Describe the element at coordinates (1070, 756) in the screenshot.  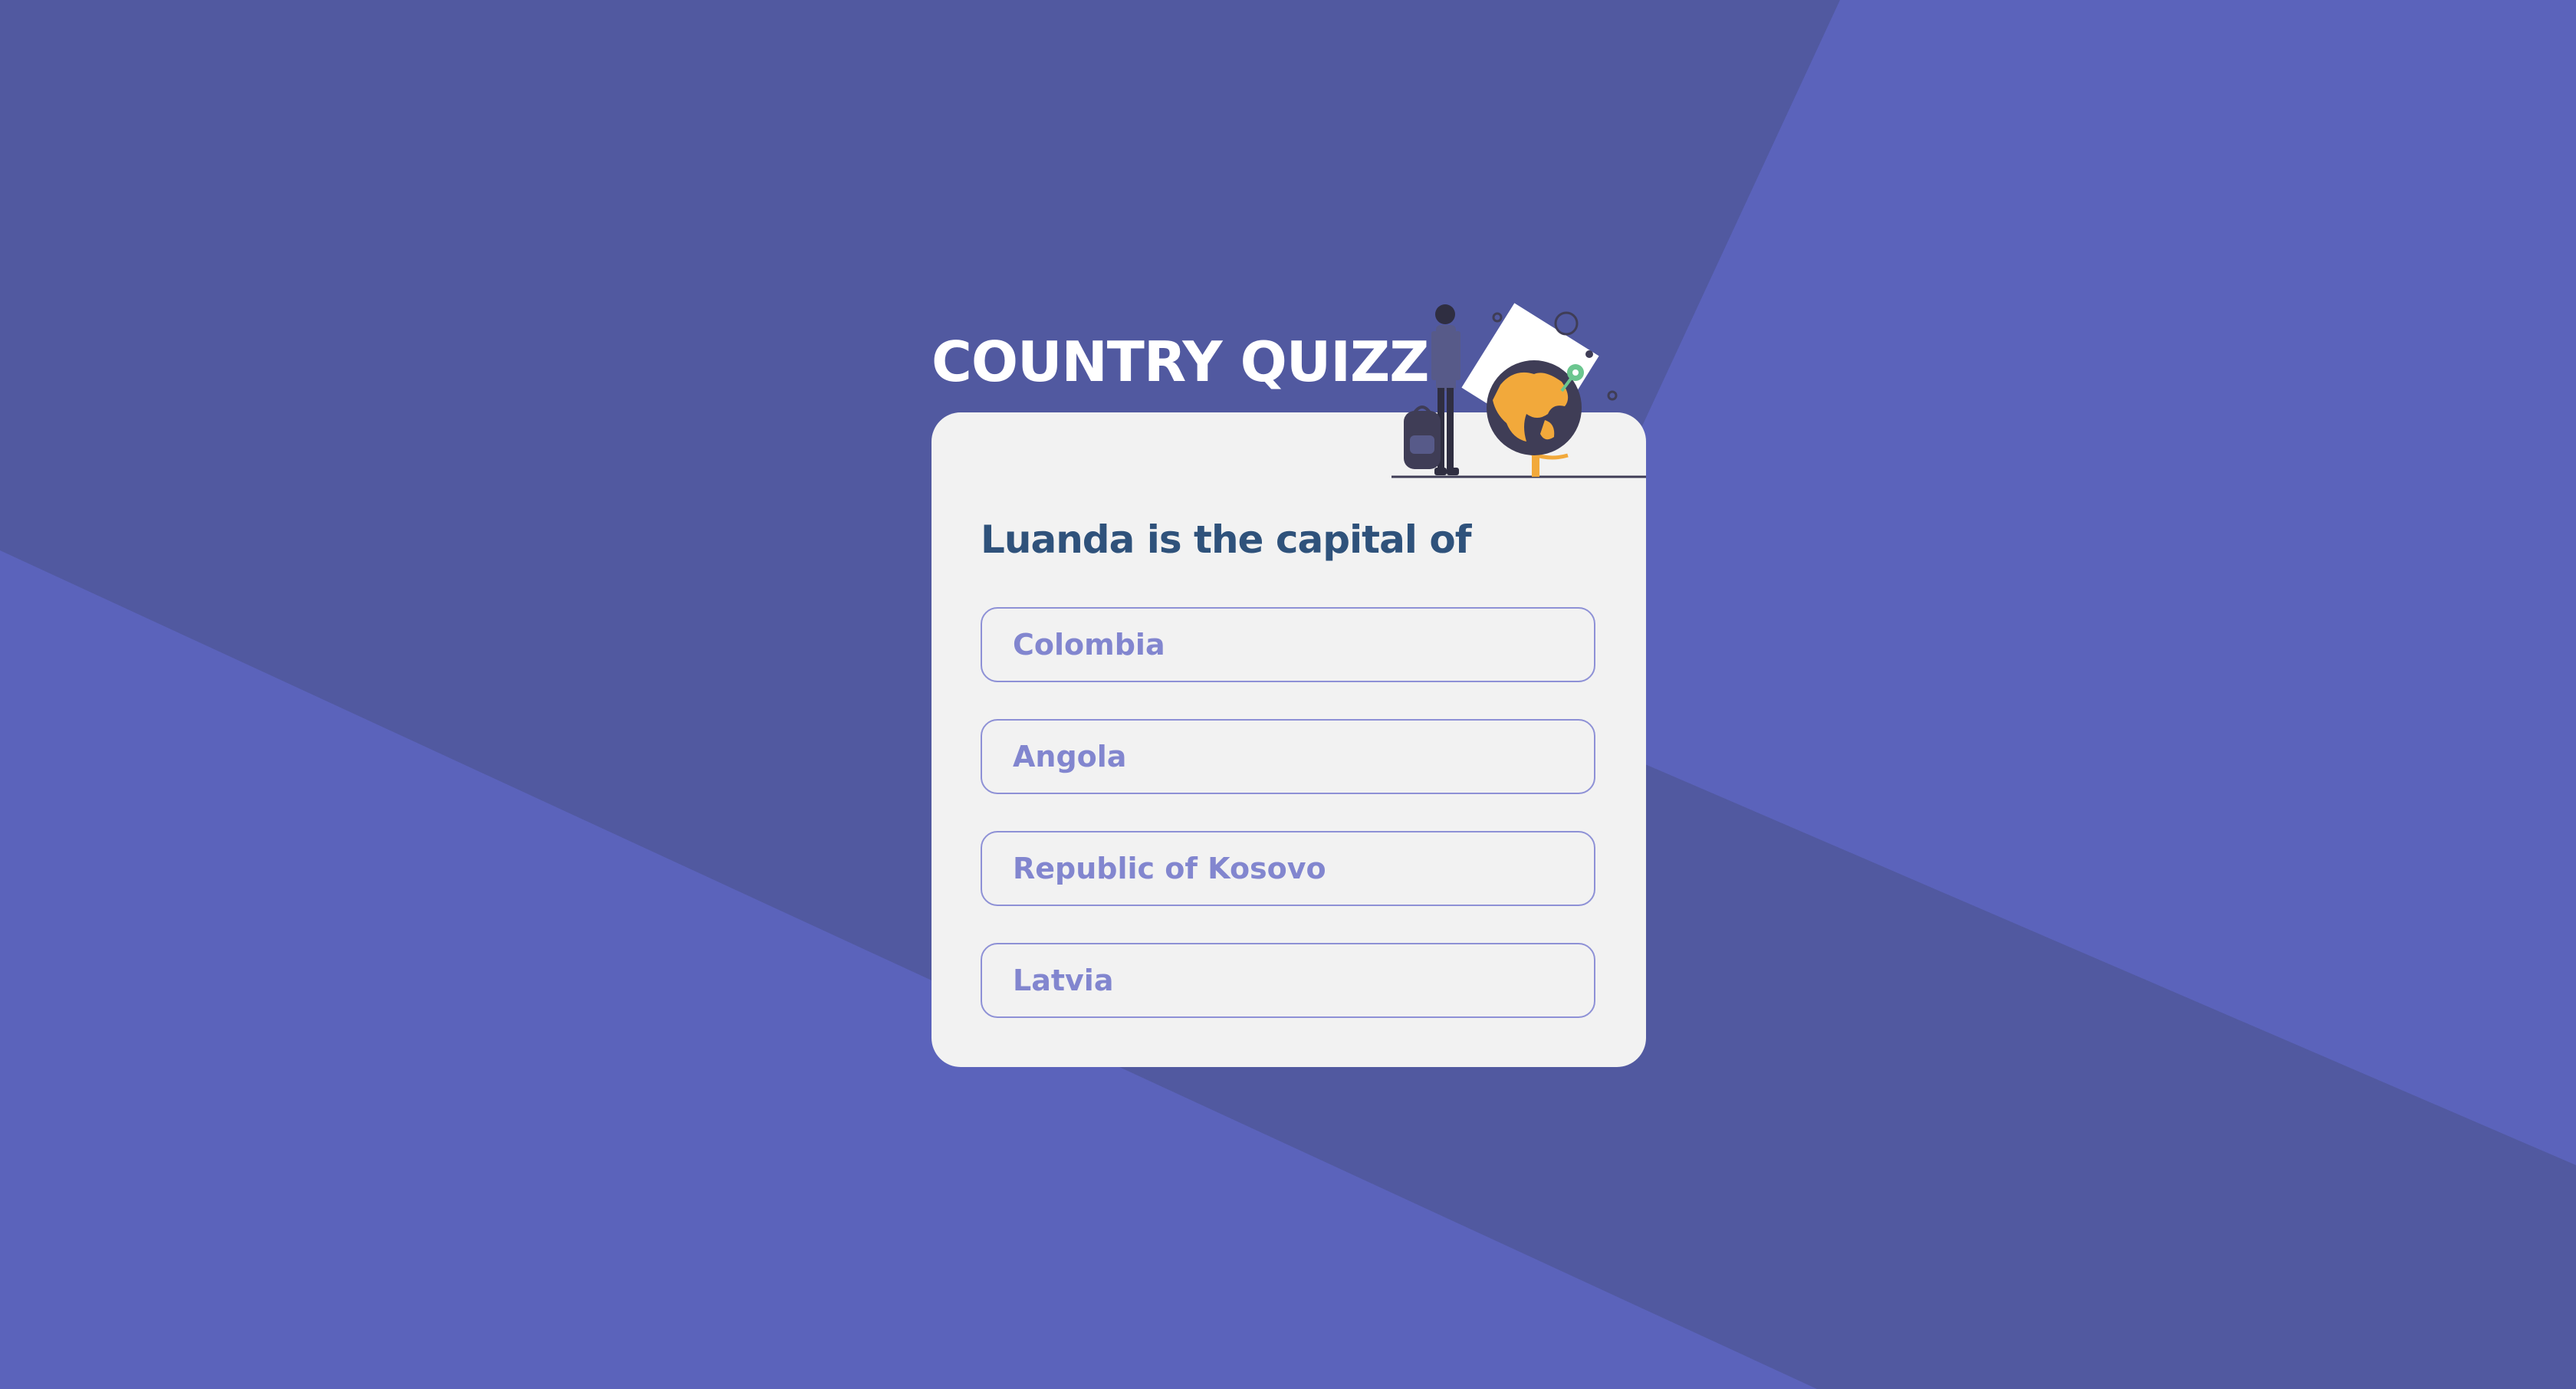
I see `option-label: Angola` at that location.